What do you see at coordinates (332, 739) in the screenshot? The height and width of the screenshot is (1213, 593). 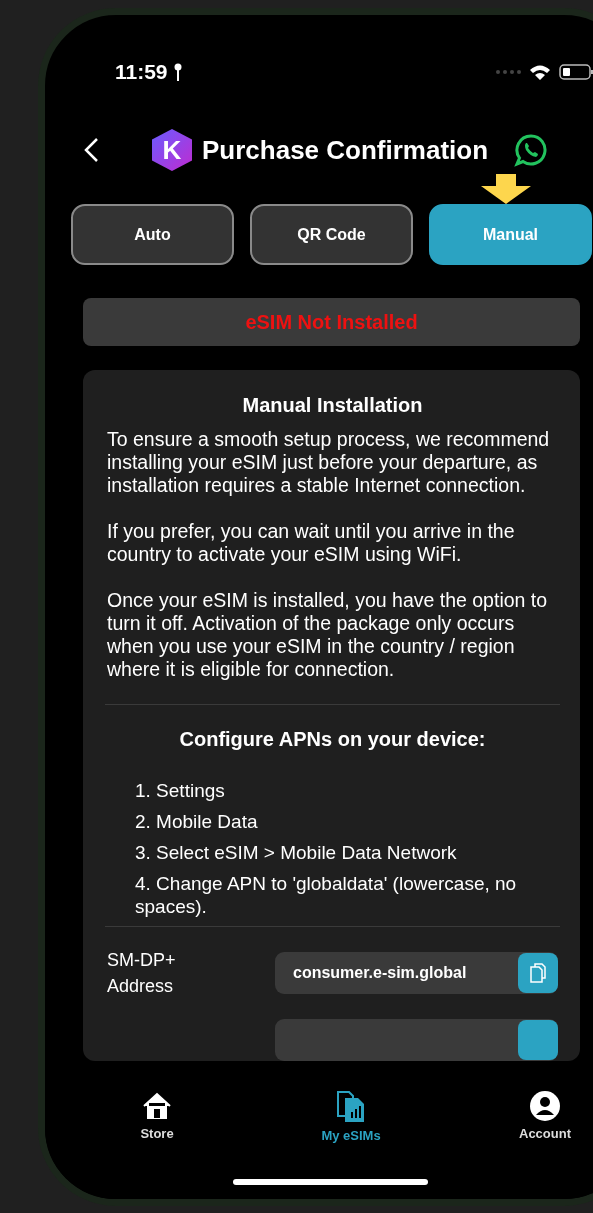 I see `section-title: Configure APNs on your device:` at bounding box center [332, 739].